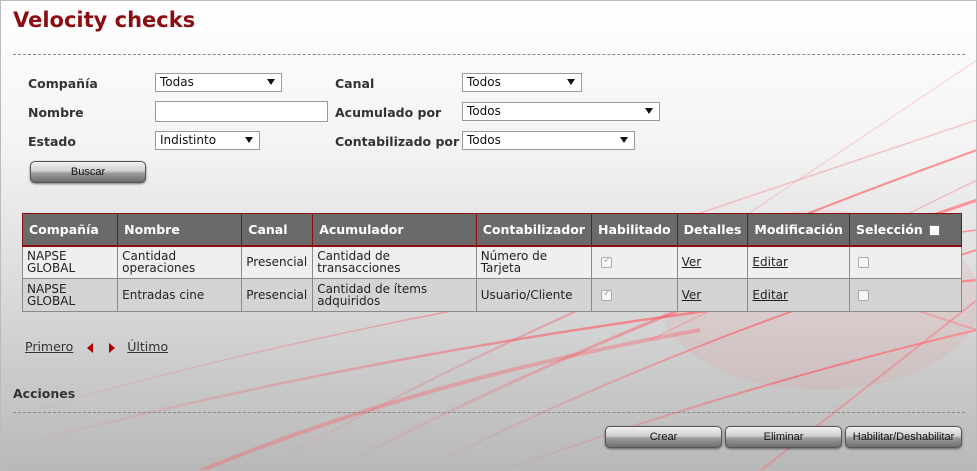 The width and height of the screenshot is (977, 471). What do you see at coordinates (394, 230) in the screenshot?
I see `column-header-accumulator: Acumulador` at bounding box center [394, 230].